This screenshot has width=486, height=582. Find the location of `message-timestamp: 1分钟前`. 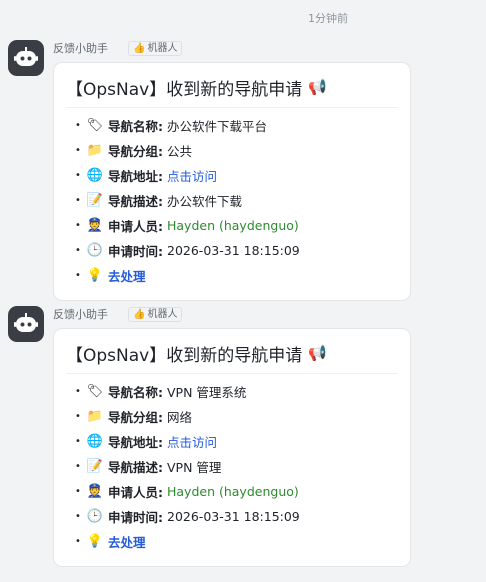

message-timestamp: 1分钟前 is located at coordinates (328, 18).